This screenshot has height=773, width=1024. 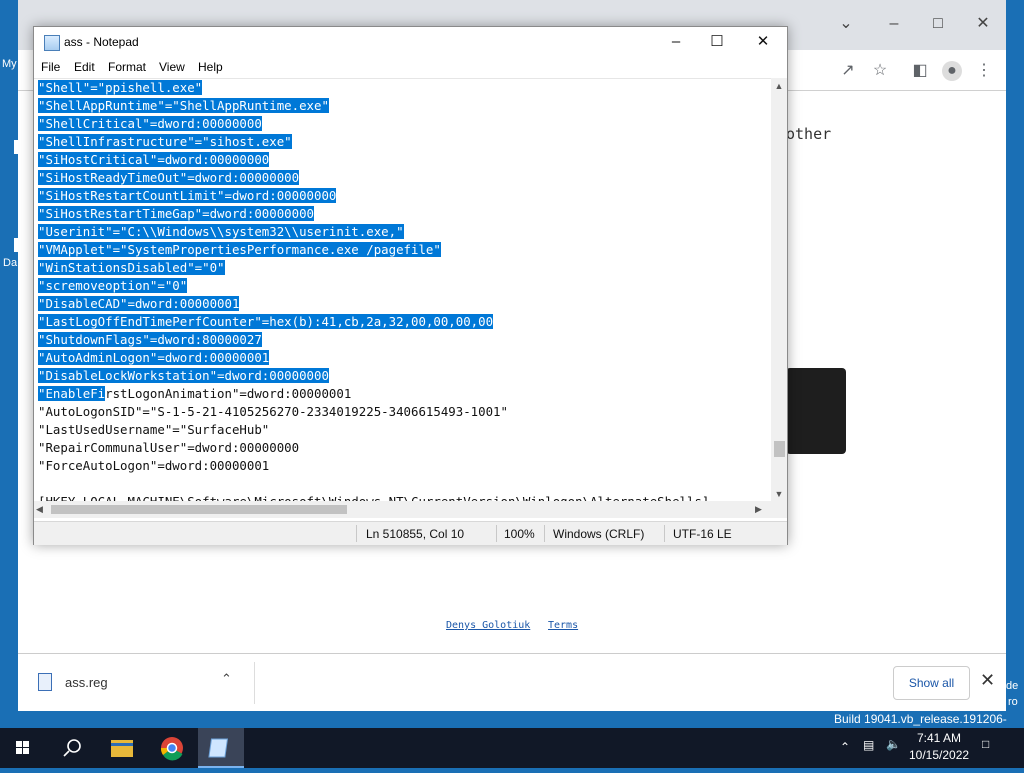 What do you see at coordinates (39, 509) in the screenshot?
I see `scroll-left-icon: ◀` at bounding box center [39, 509].